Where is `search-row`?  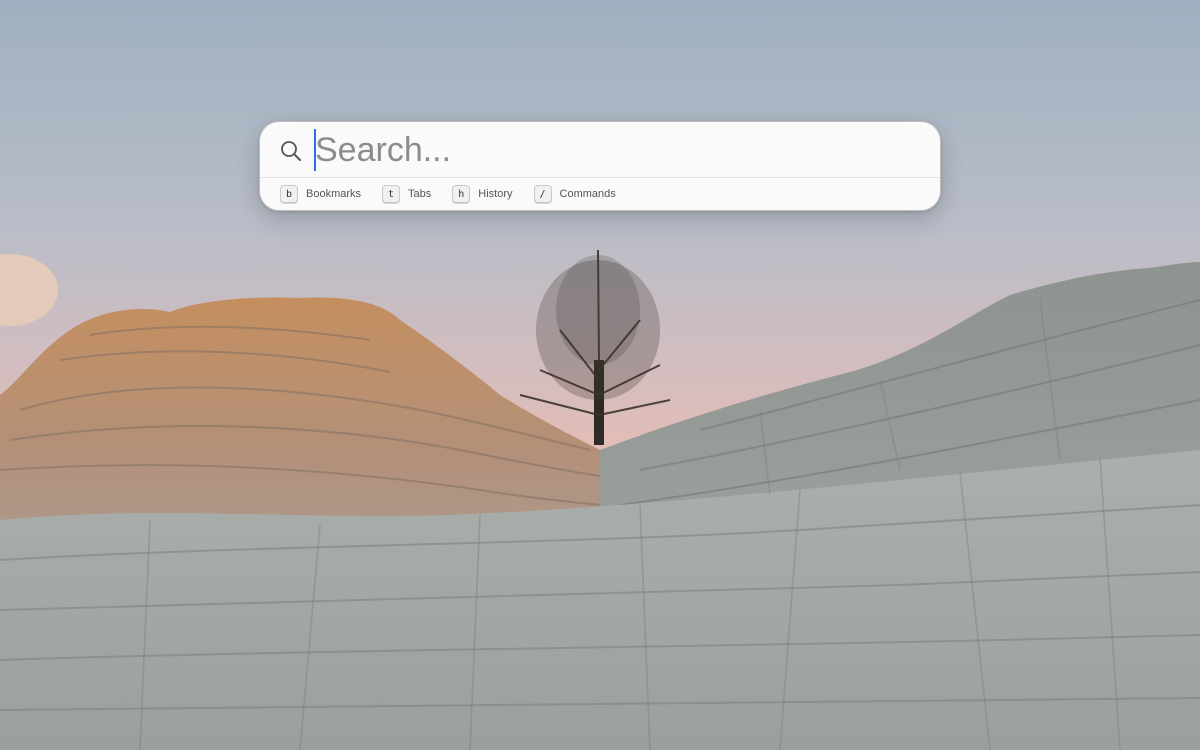 search-row is located at coordinates (600, 150).